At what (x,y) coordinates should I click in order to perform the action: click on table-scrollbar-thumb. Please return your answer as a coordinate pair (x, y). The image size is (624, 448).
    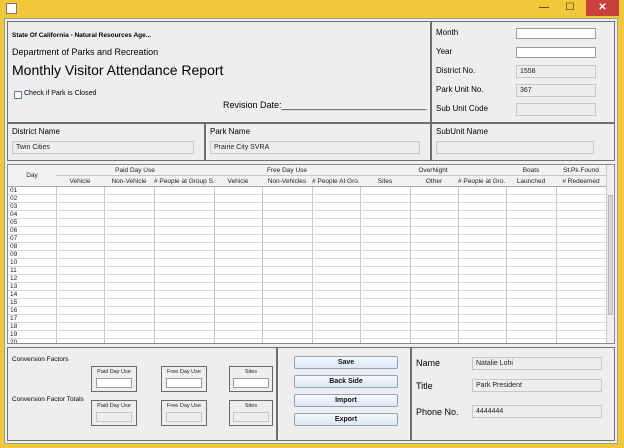
    Looking at the image, I should click on (610, 255).